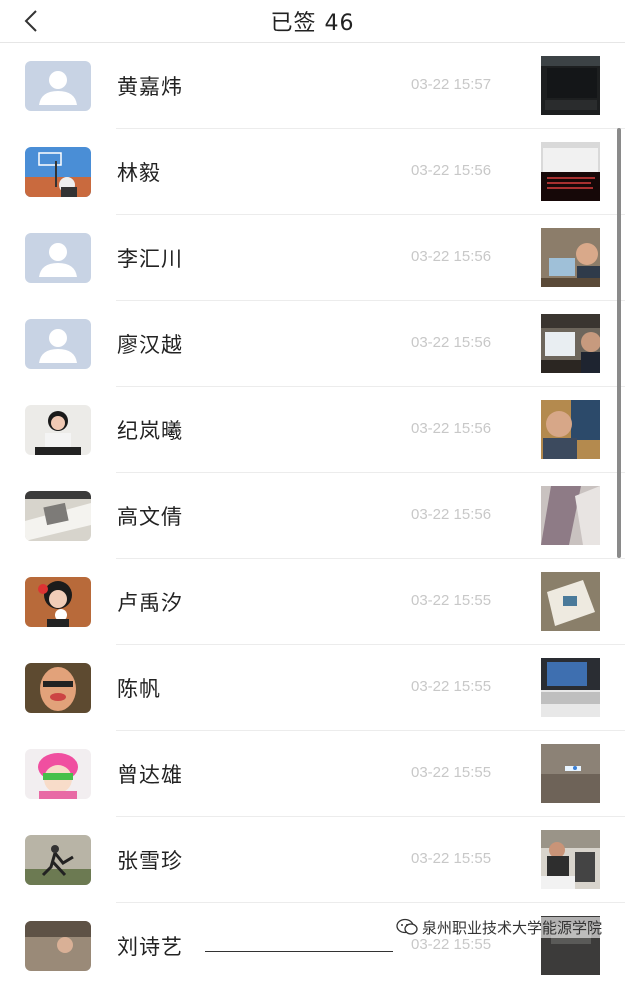 The image size is (625, 989). What do you see at coordinates (150, 87) in the screenshot?
I see `student-name: 黄嘉炜` at bounding box center [150, 87].